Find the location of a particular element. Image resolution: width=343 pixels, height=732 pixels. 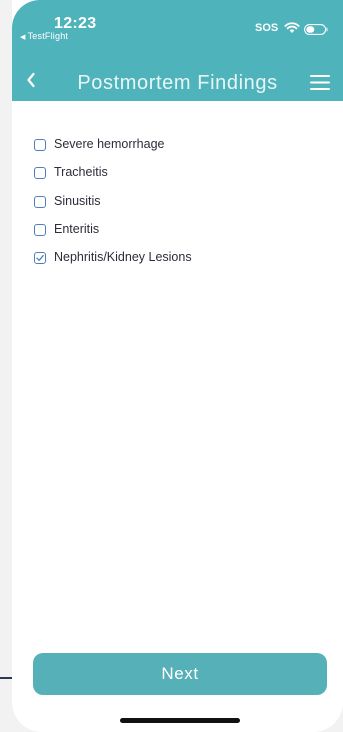

next-button: Next is located at coordinates (180, 674).